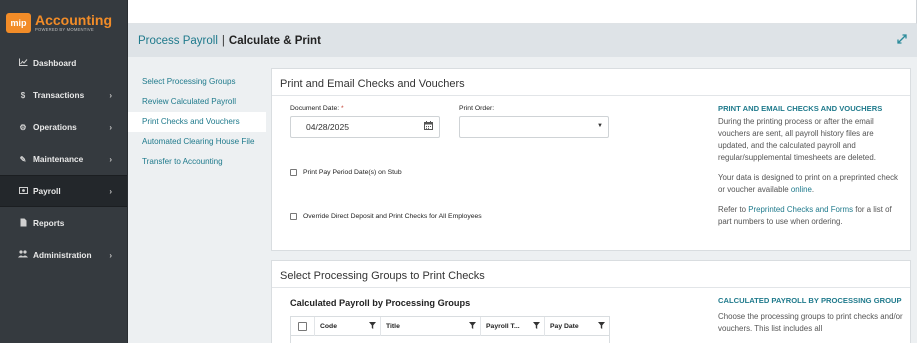  What do you see at coordinates (23, 95) in the screenshot?
I see `dollar-icon: $` at bounding box center [23, 95].